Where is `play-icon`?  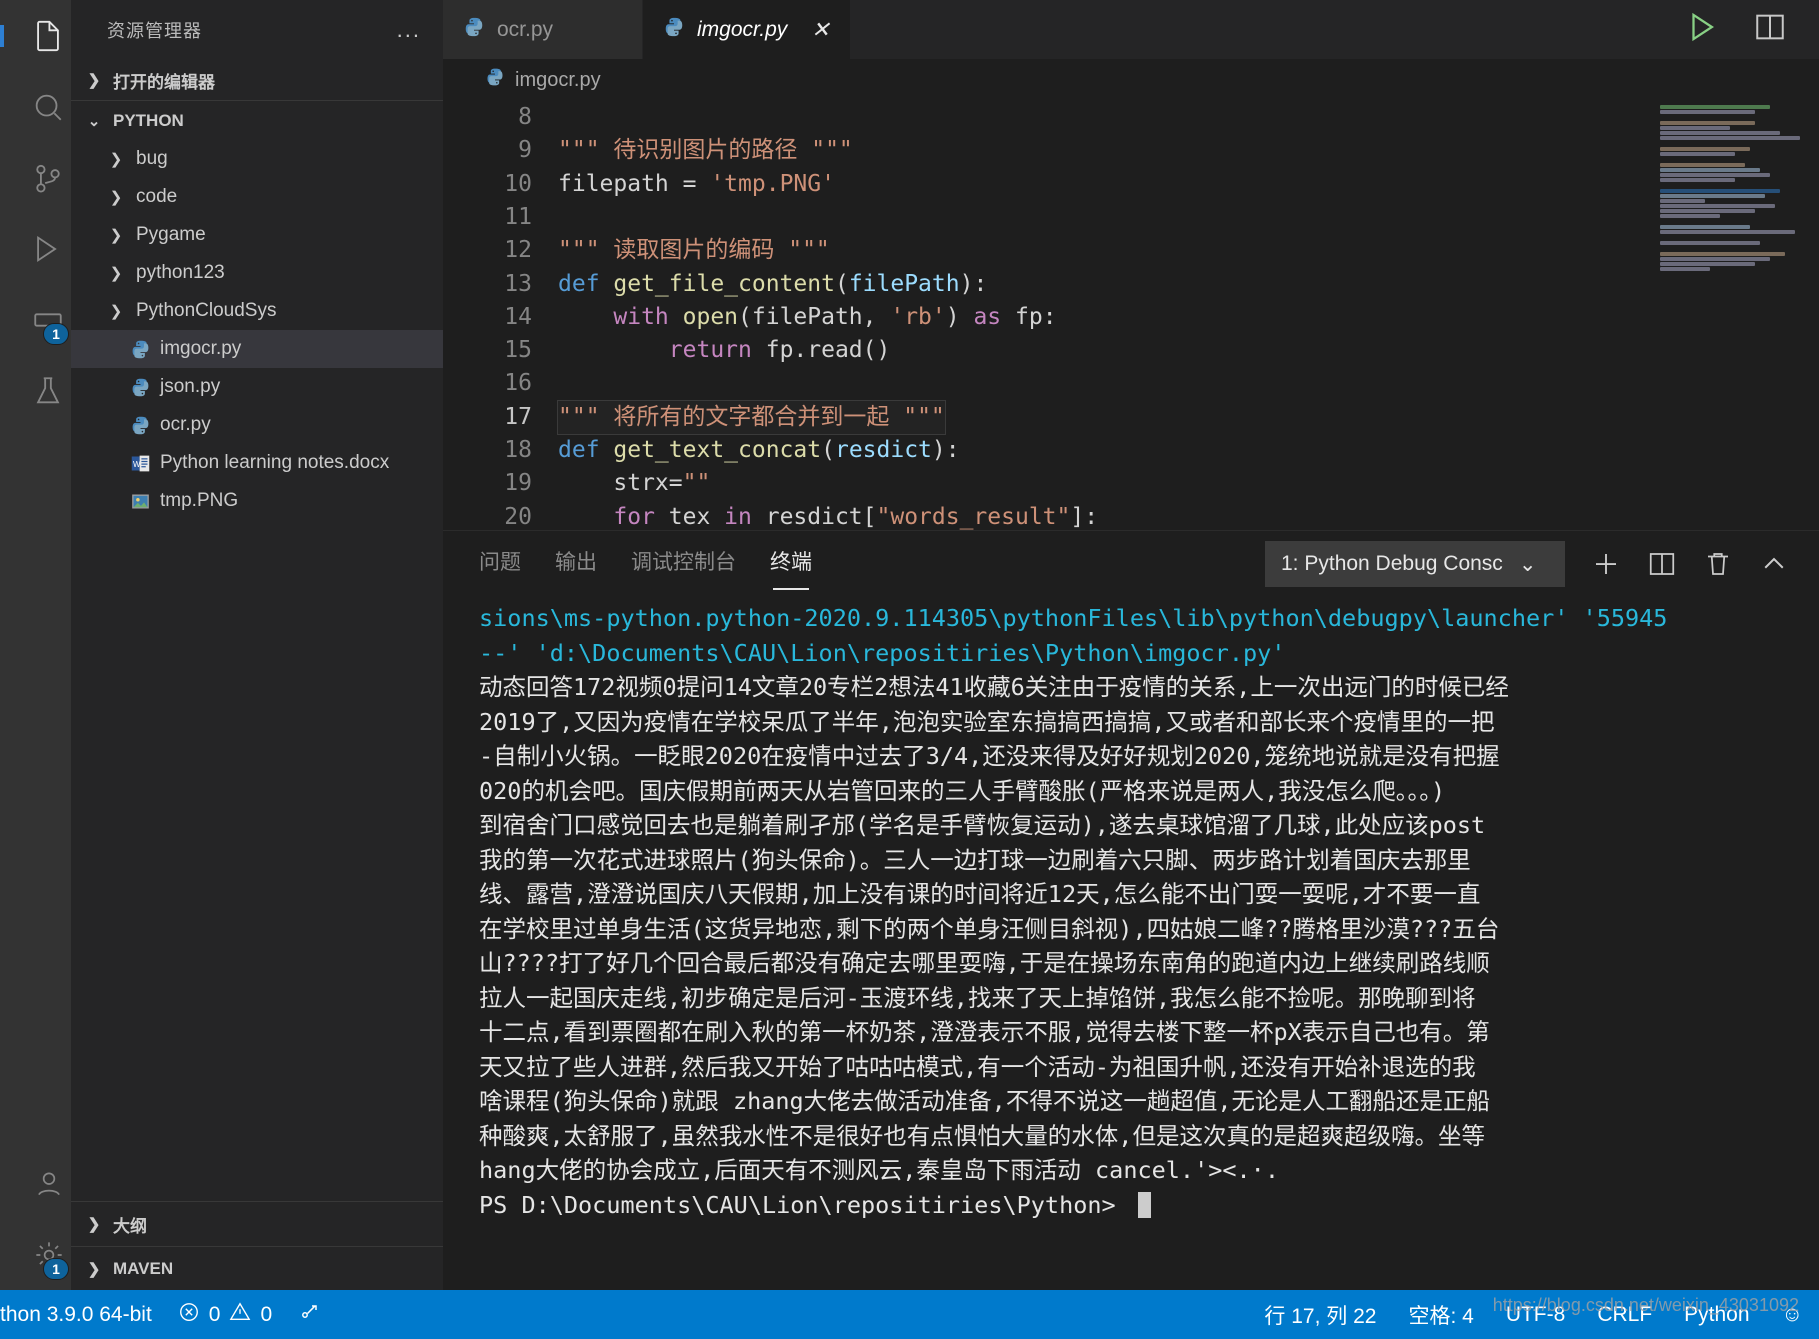
play-icon is located at coordinates (1702, 29).